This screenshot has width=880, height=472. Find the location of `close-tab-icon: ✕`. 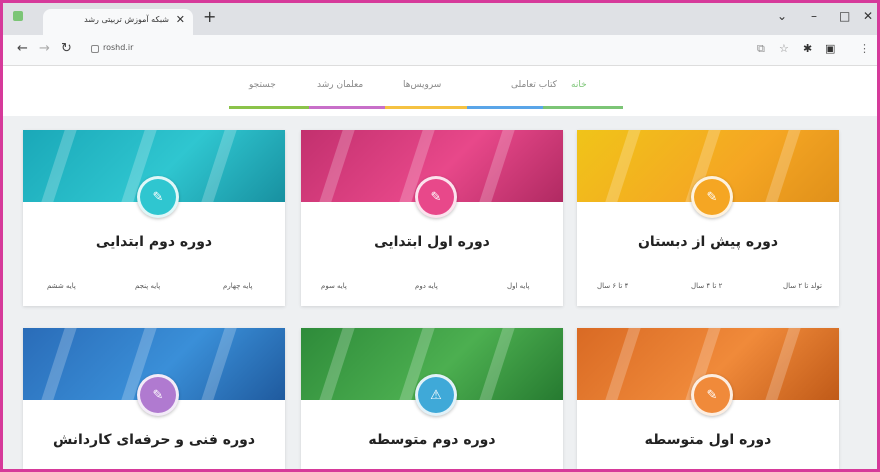

close-tab-icon: ✕ is located at coordinates (180, 19).